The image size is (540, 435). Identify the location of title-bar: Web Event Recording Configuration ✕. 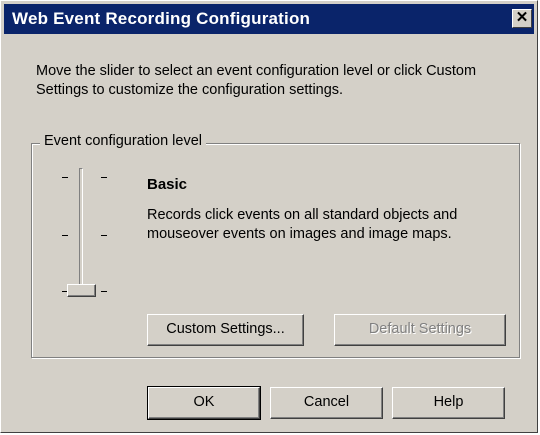
(269, 19).